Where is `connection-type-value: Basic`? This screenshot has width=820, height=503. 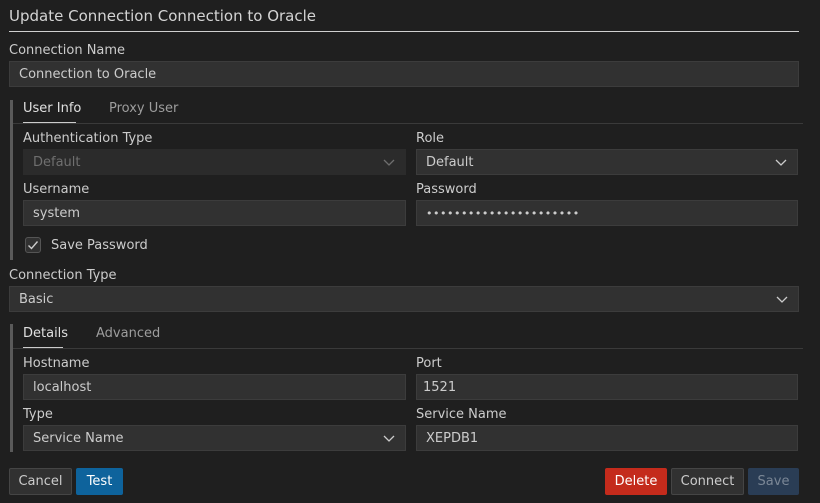 connection-type-value: Basic is located at coordinates (36, 299).